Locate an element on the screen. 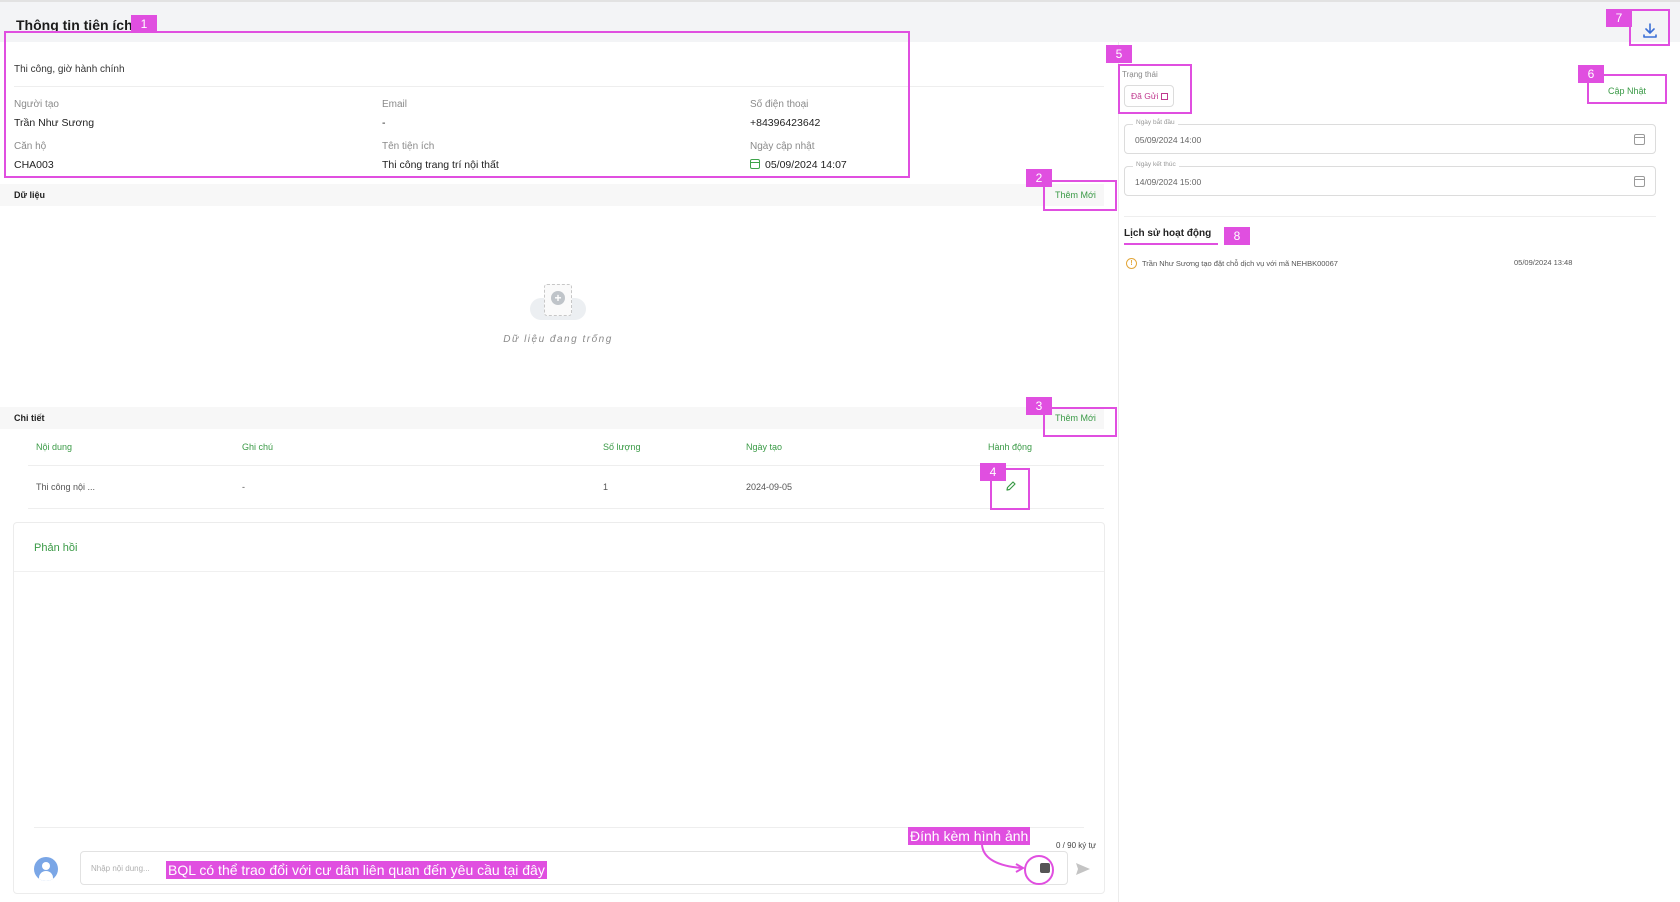 This screenshot has width=1680, height=902. character-counter: 0 / 90 ký tự is located at coordinates (1076, 845).